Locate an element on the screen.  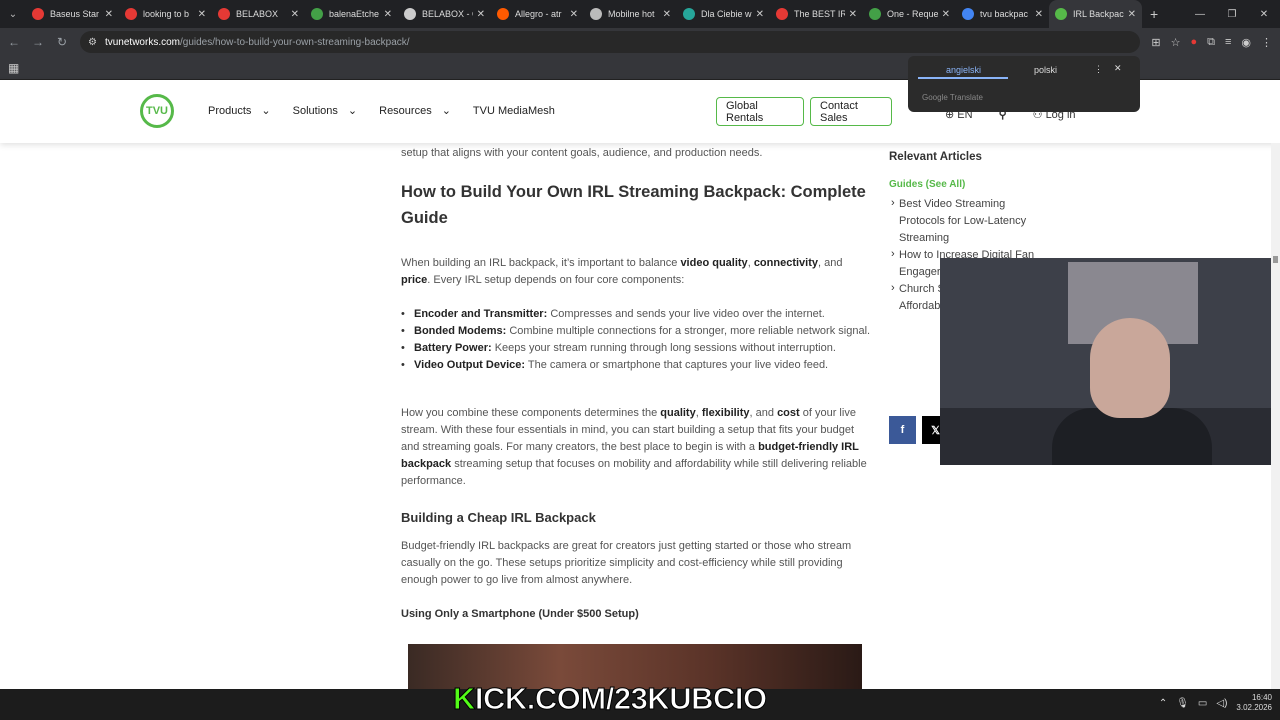
speaker-icon: ◁) is located at coordinates (1221, 703).